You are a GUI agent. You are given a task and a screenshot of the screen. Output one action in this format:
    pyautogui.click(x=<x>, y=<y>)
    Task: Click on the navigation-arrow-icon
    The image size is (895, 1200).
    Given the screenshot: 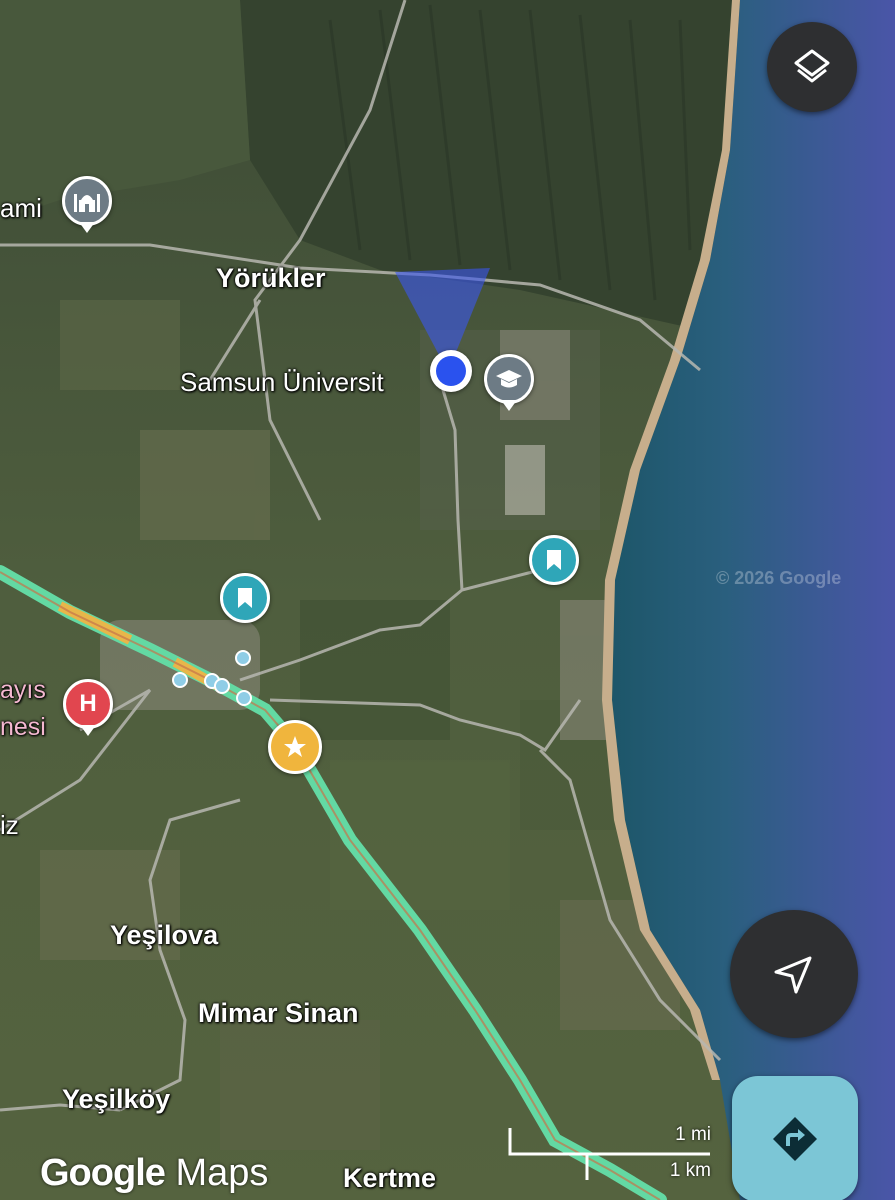 What is the action you would take?
    pyautogui.click(x=793, y=975)
    